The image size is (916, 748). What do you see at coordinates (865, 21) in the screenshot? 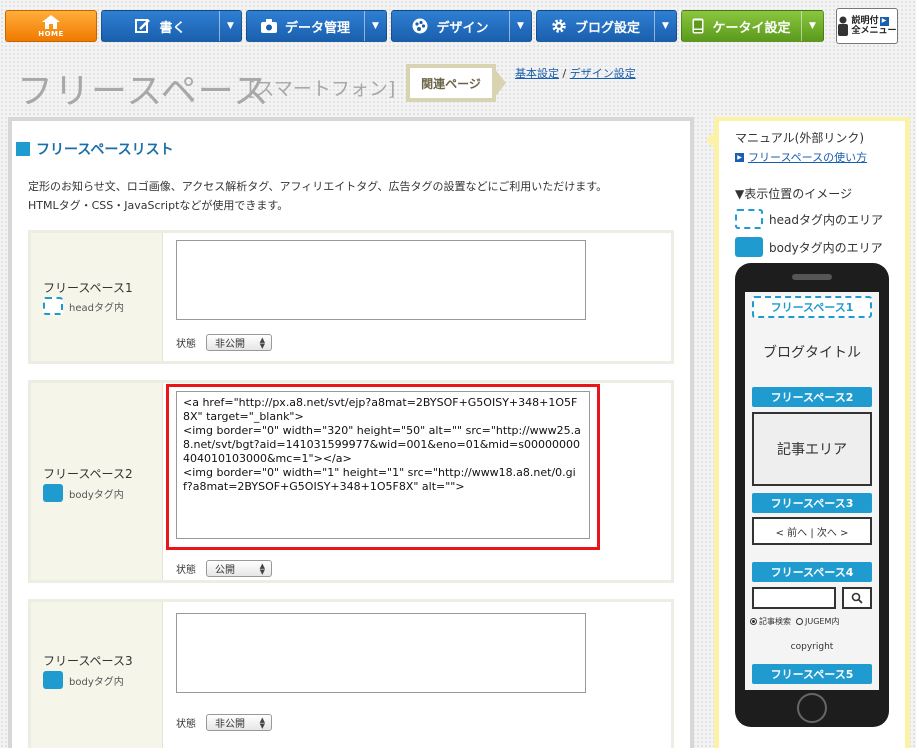
I see `full-menu-line1: 説明付` at bounding box center [865, 21].